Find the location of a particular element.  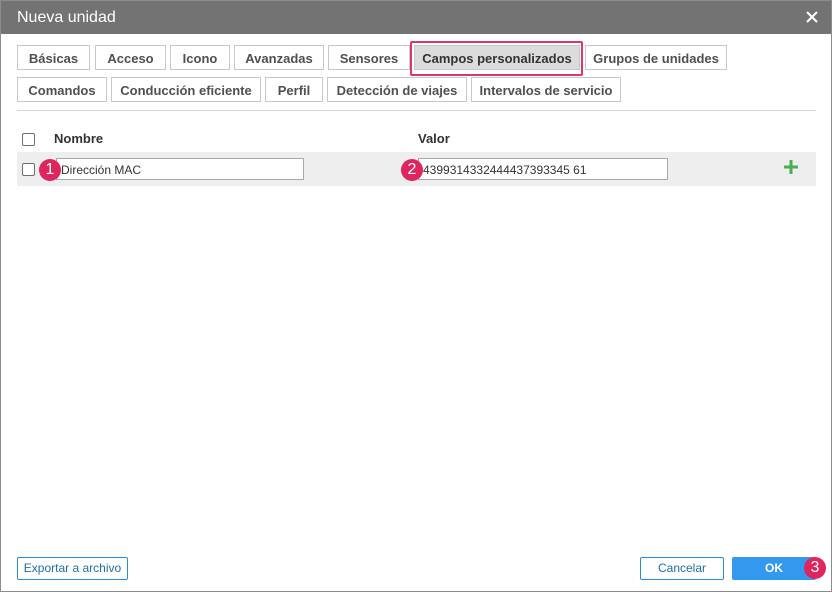

tab-grupos-de-unidades: Grupos de unidades is located at coordinates (656, 57).